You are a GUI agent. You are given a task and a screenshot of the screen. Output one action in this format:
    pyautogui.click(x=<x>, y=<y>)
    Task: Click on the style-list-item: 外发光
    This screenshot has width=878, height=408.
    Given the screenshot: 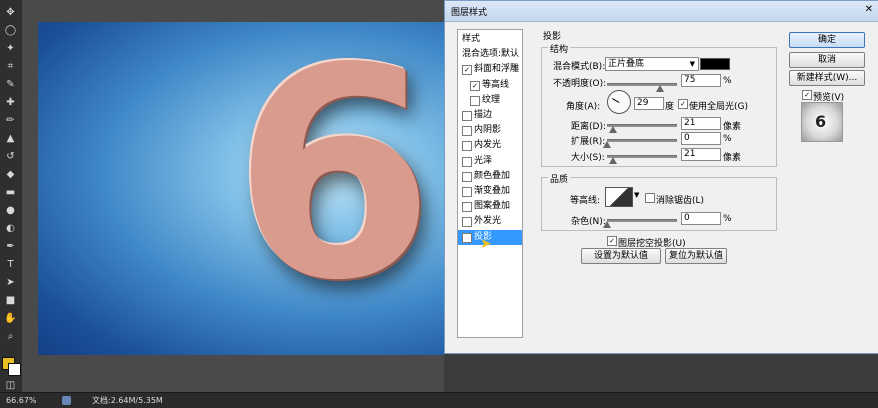 What is the action you would take?
    pyautogui.click(x=490, y=221)
    